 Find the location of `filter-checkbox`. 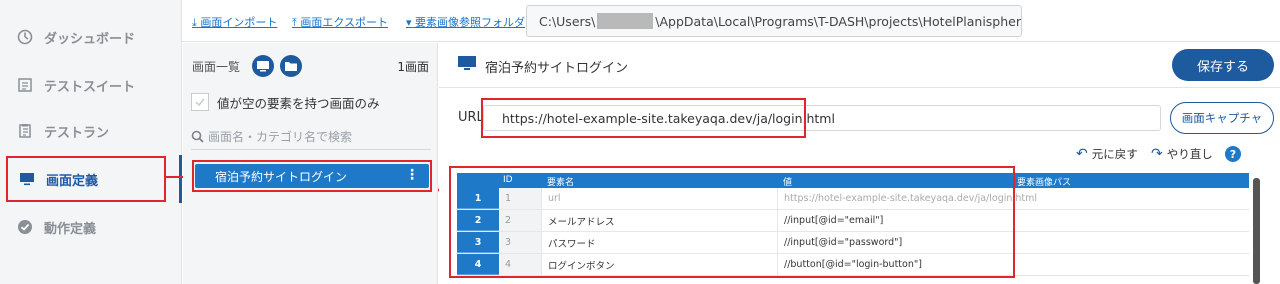

filter-checkbox is located at coordinates (200, 102).